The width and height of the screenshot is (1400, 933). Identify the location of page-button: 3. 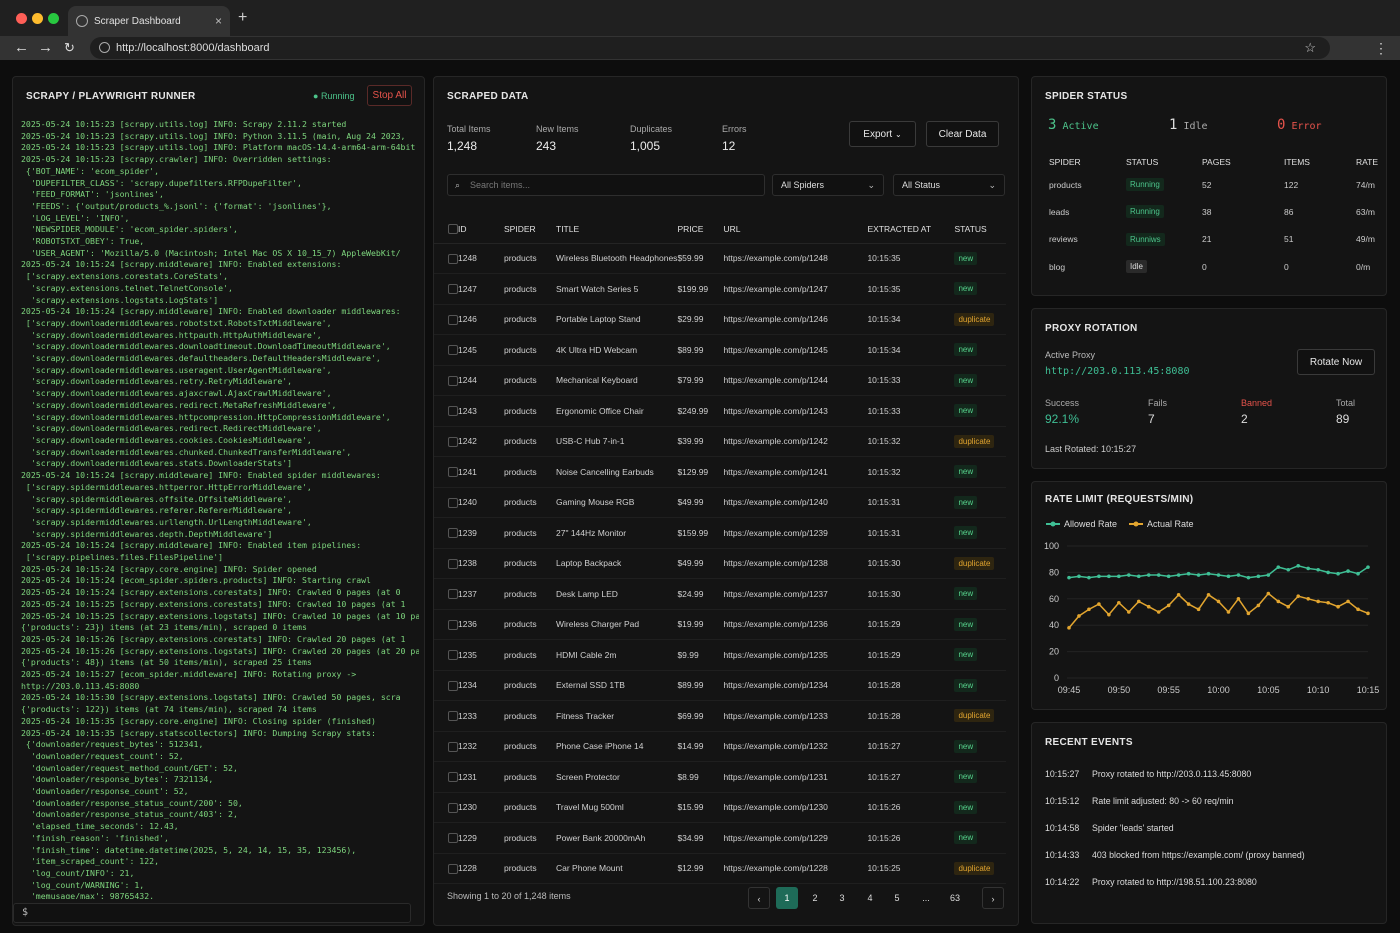
(842, 898).